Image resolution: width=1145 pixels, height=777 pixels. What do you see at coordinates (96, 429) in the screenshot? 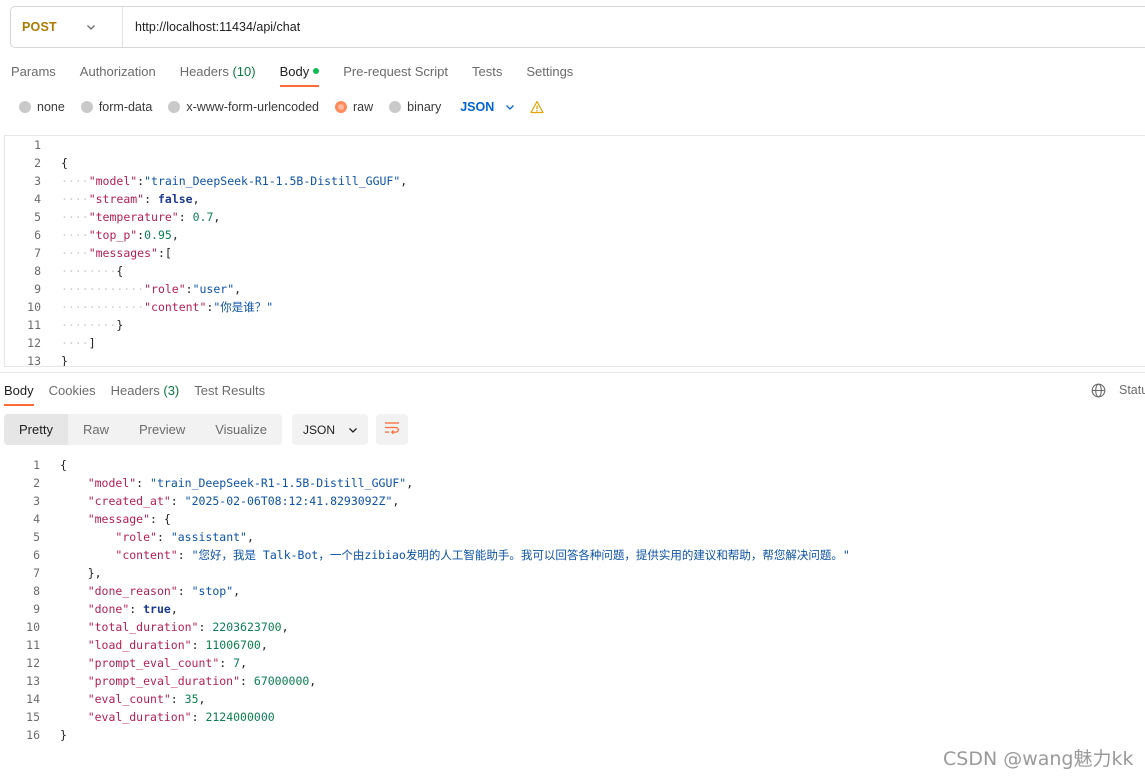
I see `view-raw: Raw` at bounding box center [96, 429].